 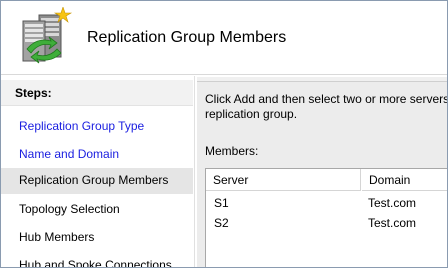 I want to click on instructions-line-2: replication group., so click(x=251, y=114).